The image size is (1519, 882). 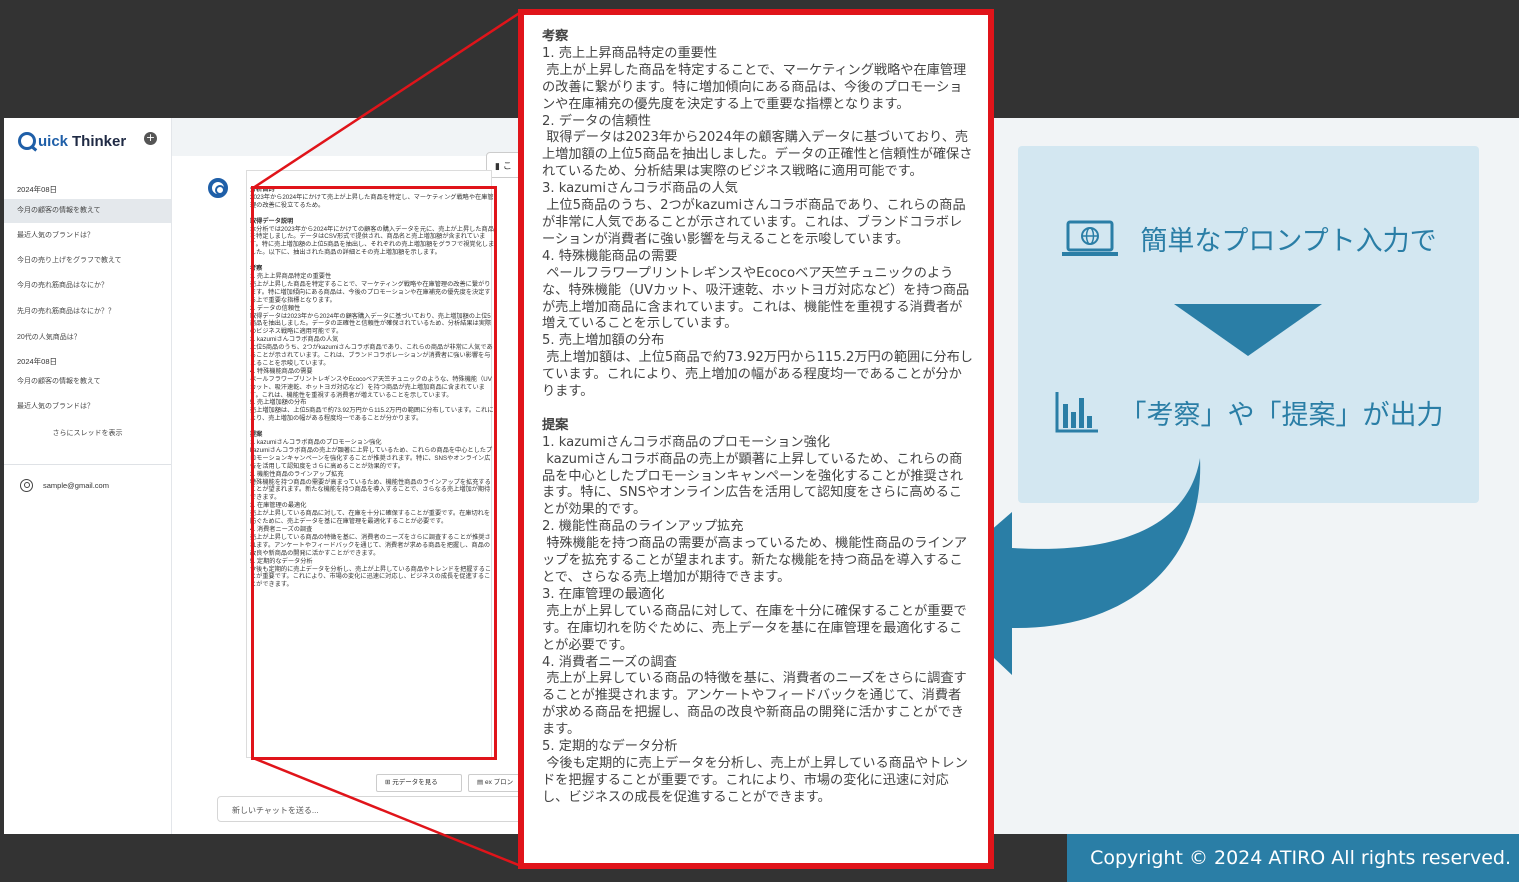 What do you see at coordinates (87, 464) in the screenshot?
I see `sidebar-divider` at bounding box center [87, 464].